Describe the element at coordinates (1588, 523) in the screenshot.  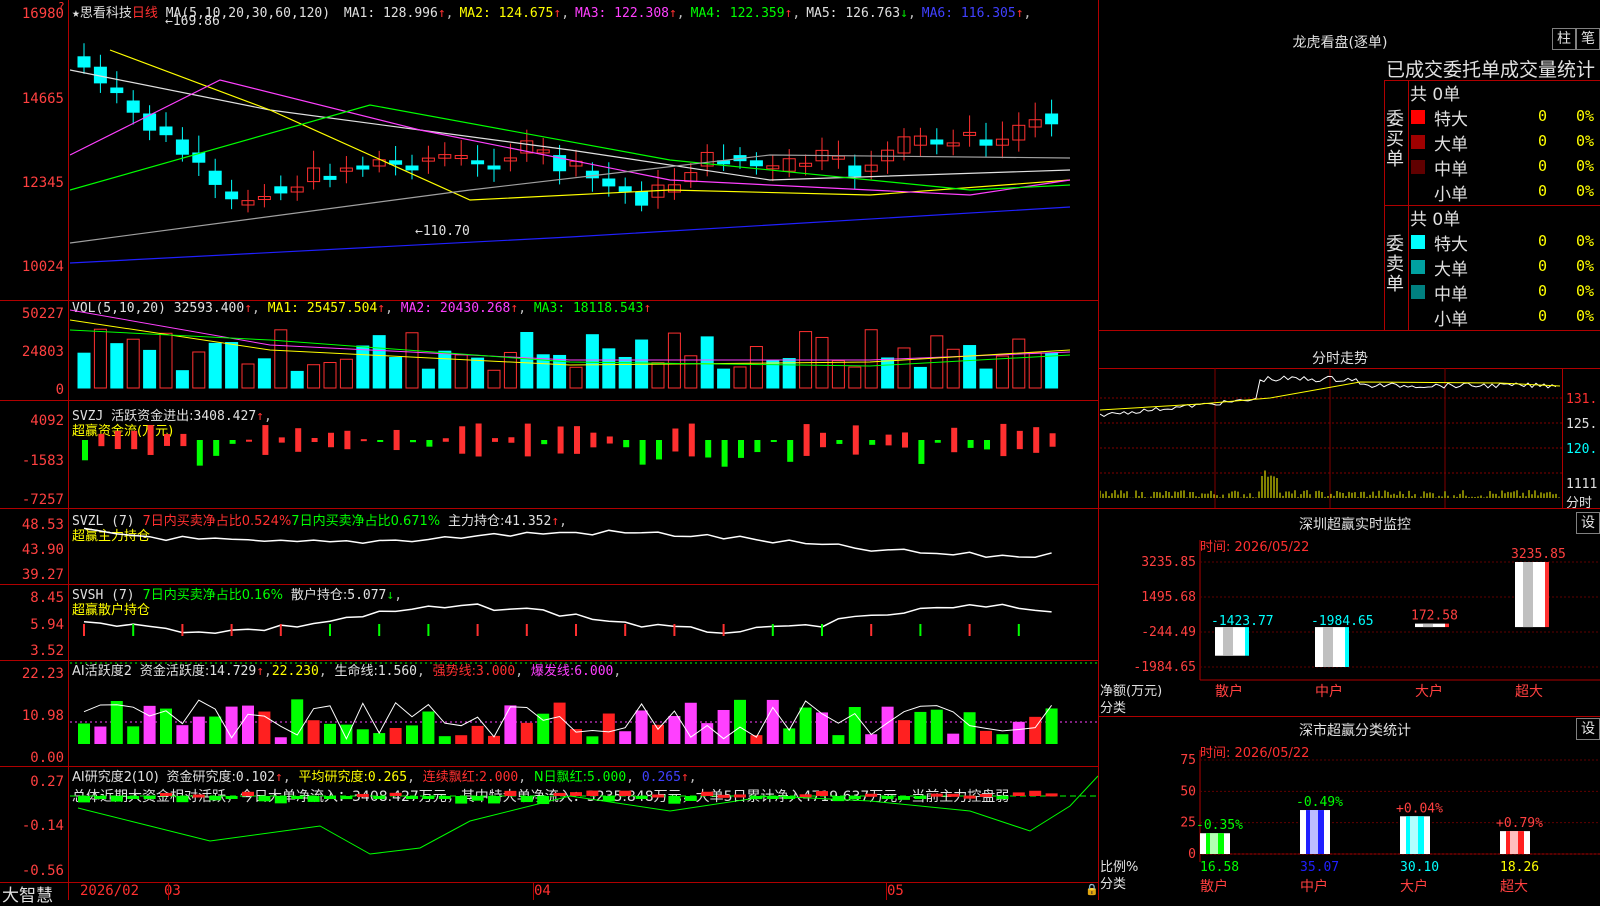
I see `monitor-settings-button: 设` at that location.